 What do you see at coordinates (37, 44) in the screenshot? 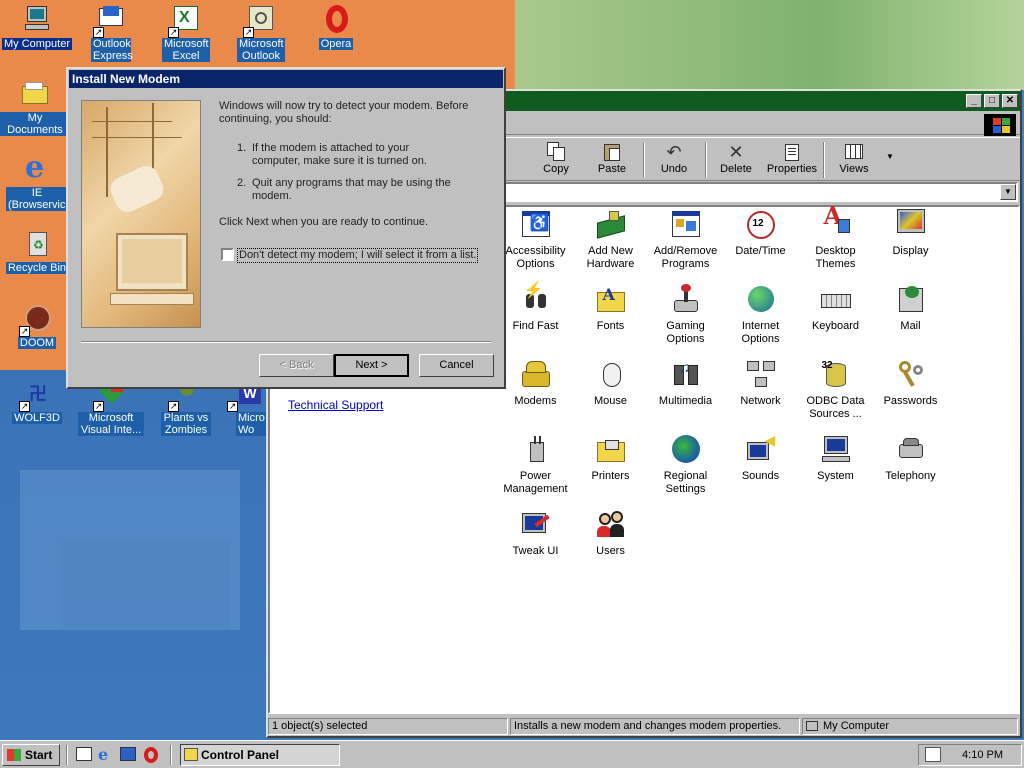
I see `desktop-icon-label: My Computer` at bounding box center [37, 44].